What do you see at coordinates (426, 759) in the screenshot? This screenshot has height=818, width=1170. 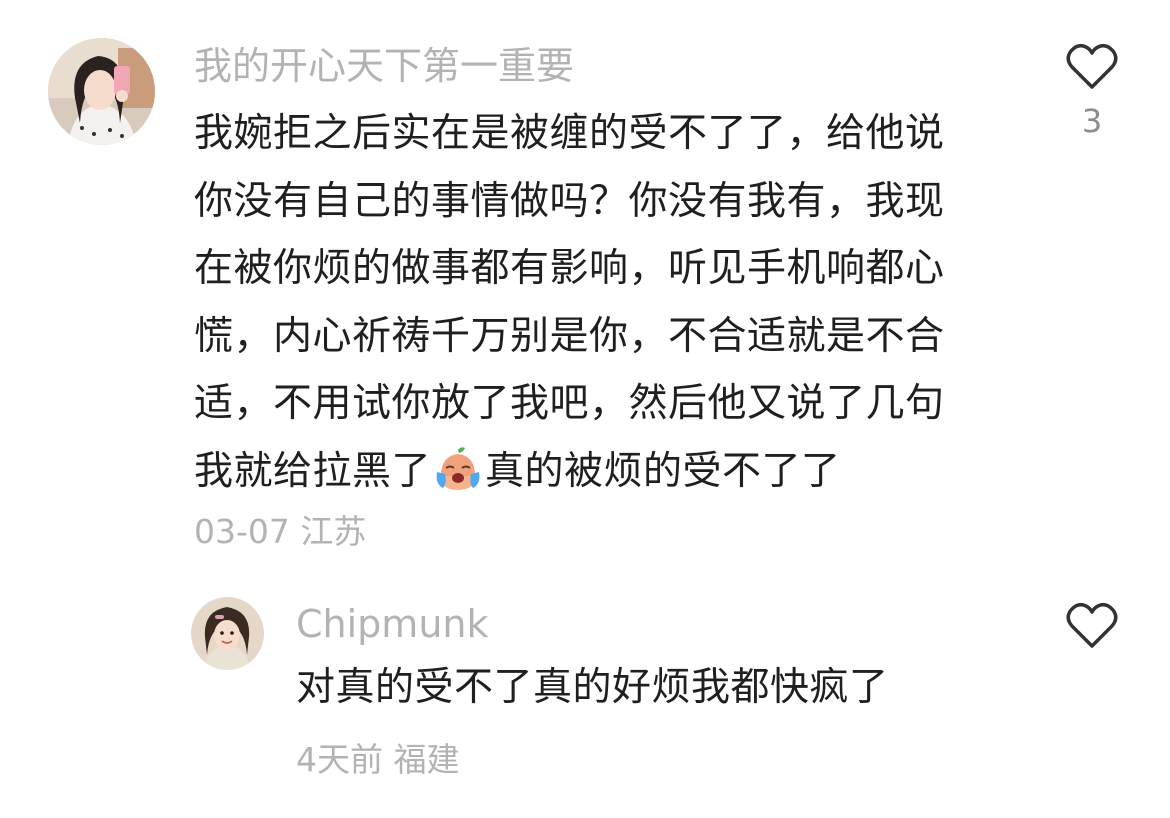 I see `reply-location: 福建` at bounding box center [426, 759].